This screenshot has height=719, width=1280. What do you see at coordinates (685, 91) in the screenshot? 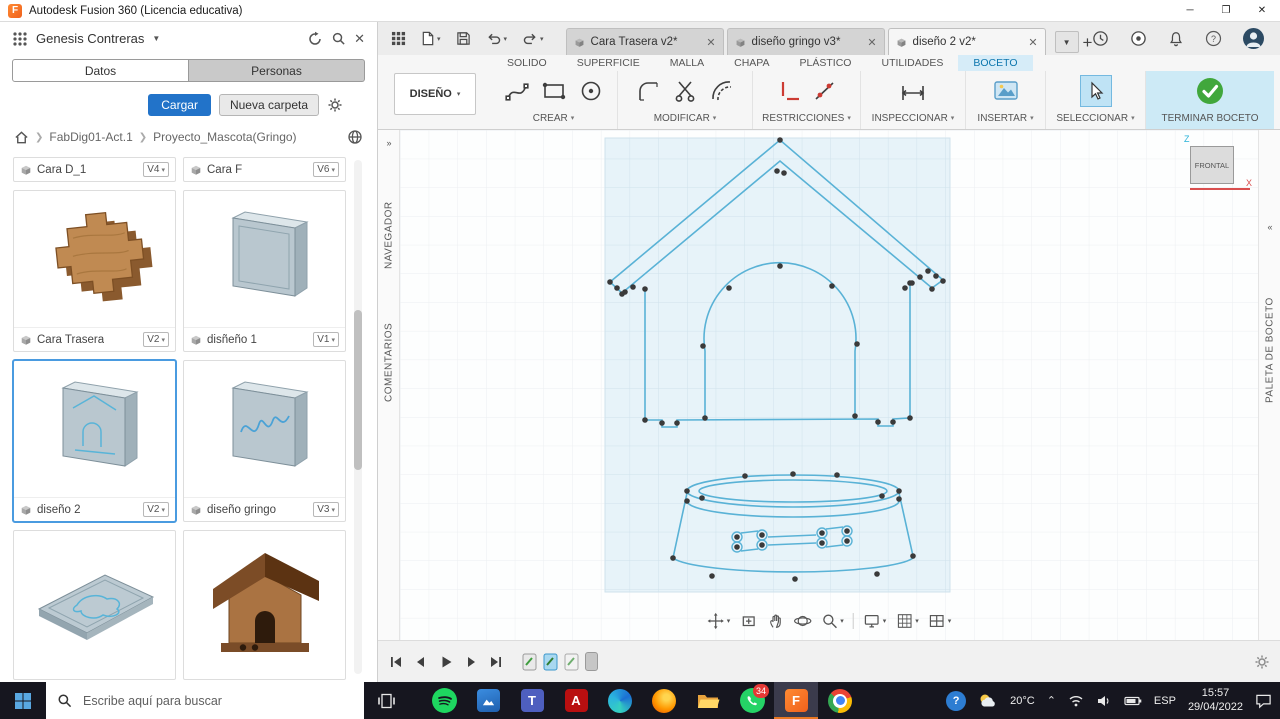
I see `trim-scissors-icon` at bounding box center [685, 91].